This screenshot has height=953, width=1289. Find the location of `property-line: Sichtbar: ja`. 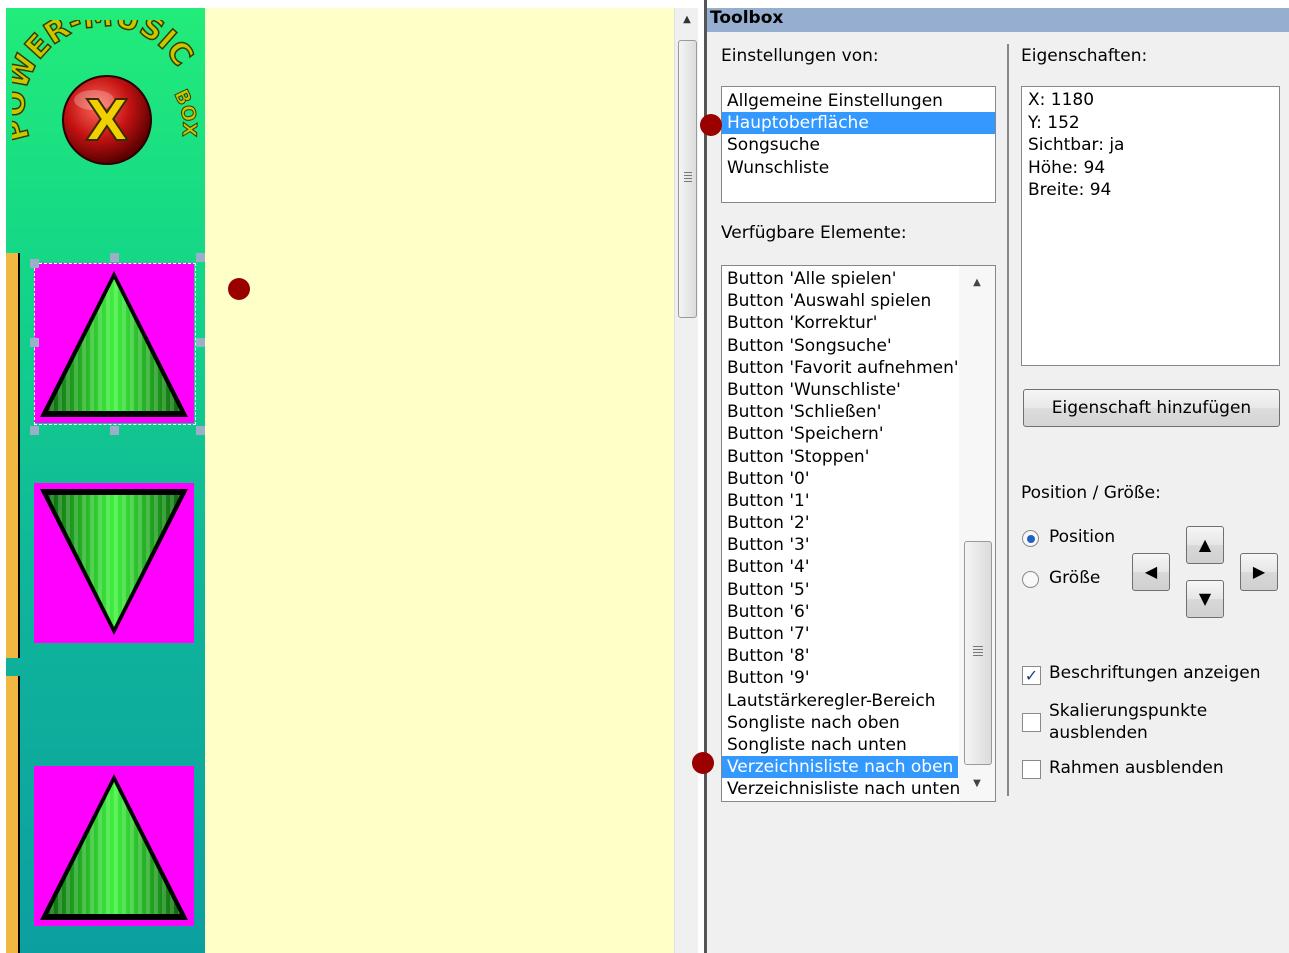

property-line: Sichtbar: ja is located at coordinates (1076, 145).